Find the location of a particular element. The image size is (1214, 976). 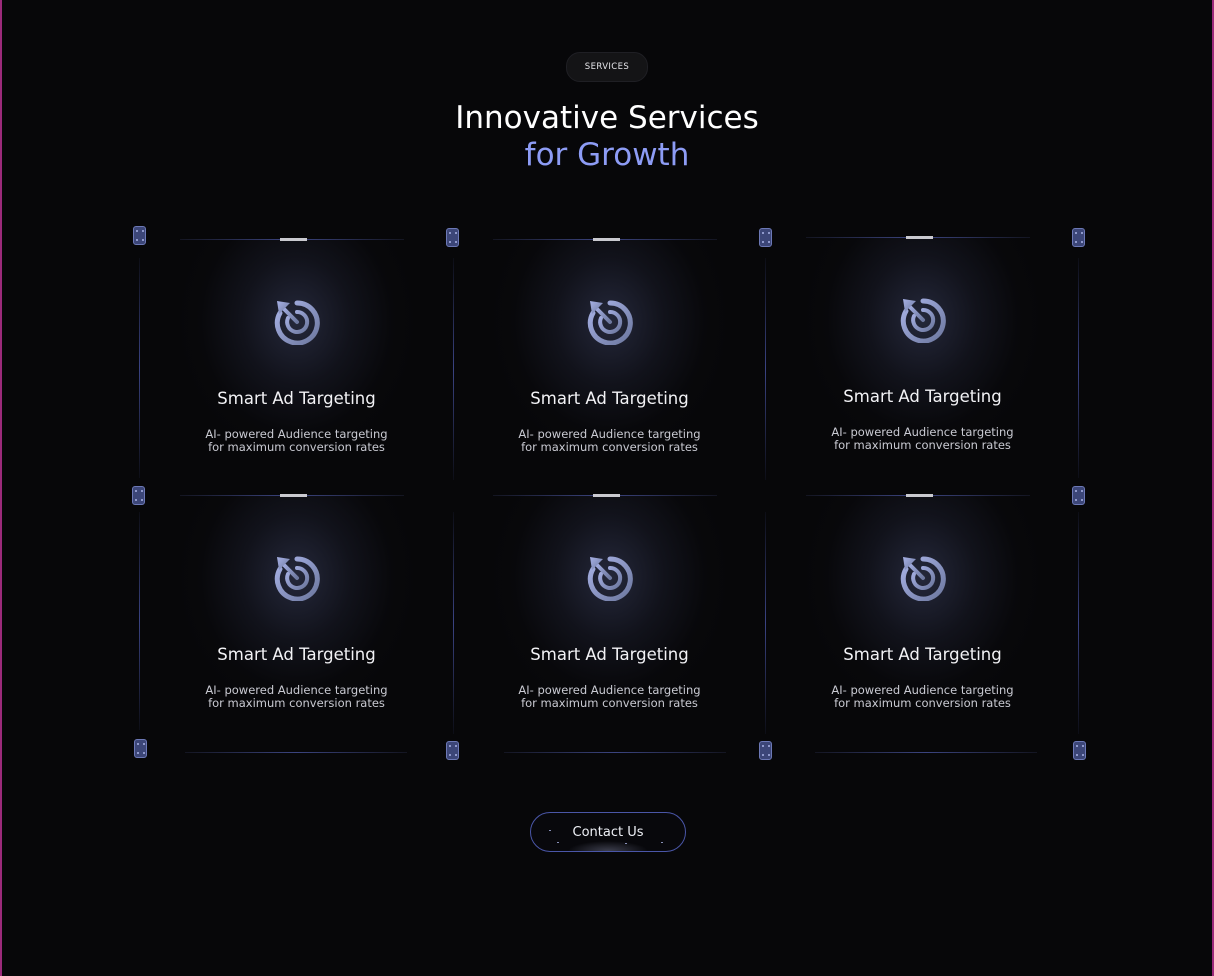

contact-us-label: Contact Us is located at coordinates (608, 832).